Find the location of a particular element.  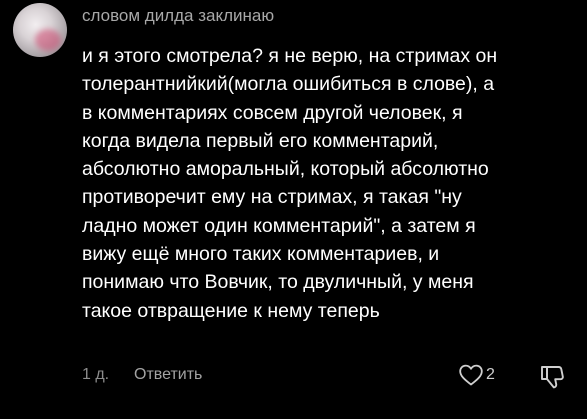

comment-text-line: когда видела первый его комментарий, is located at coordinates (260, 140).